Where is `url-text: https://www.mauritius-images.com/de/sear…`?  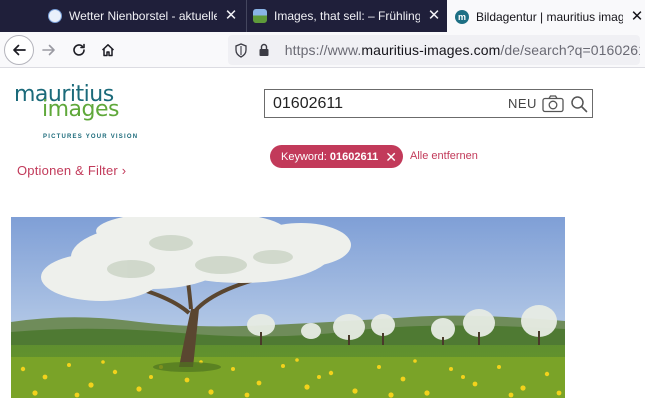
url-text: https://www.mauritius-images.com/de/sear… is located at coordinates (462, 50).